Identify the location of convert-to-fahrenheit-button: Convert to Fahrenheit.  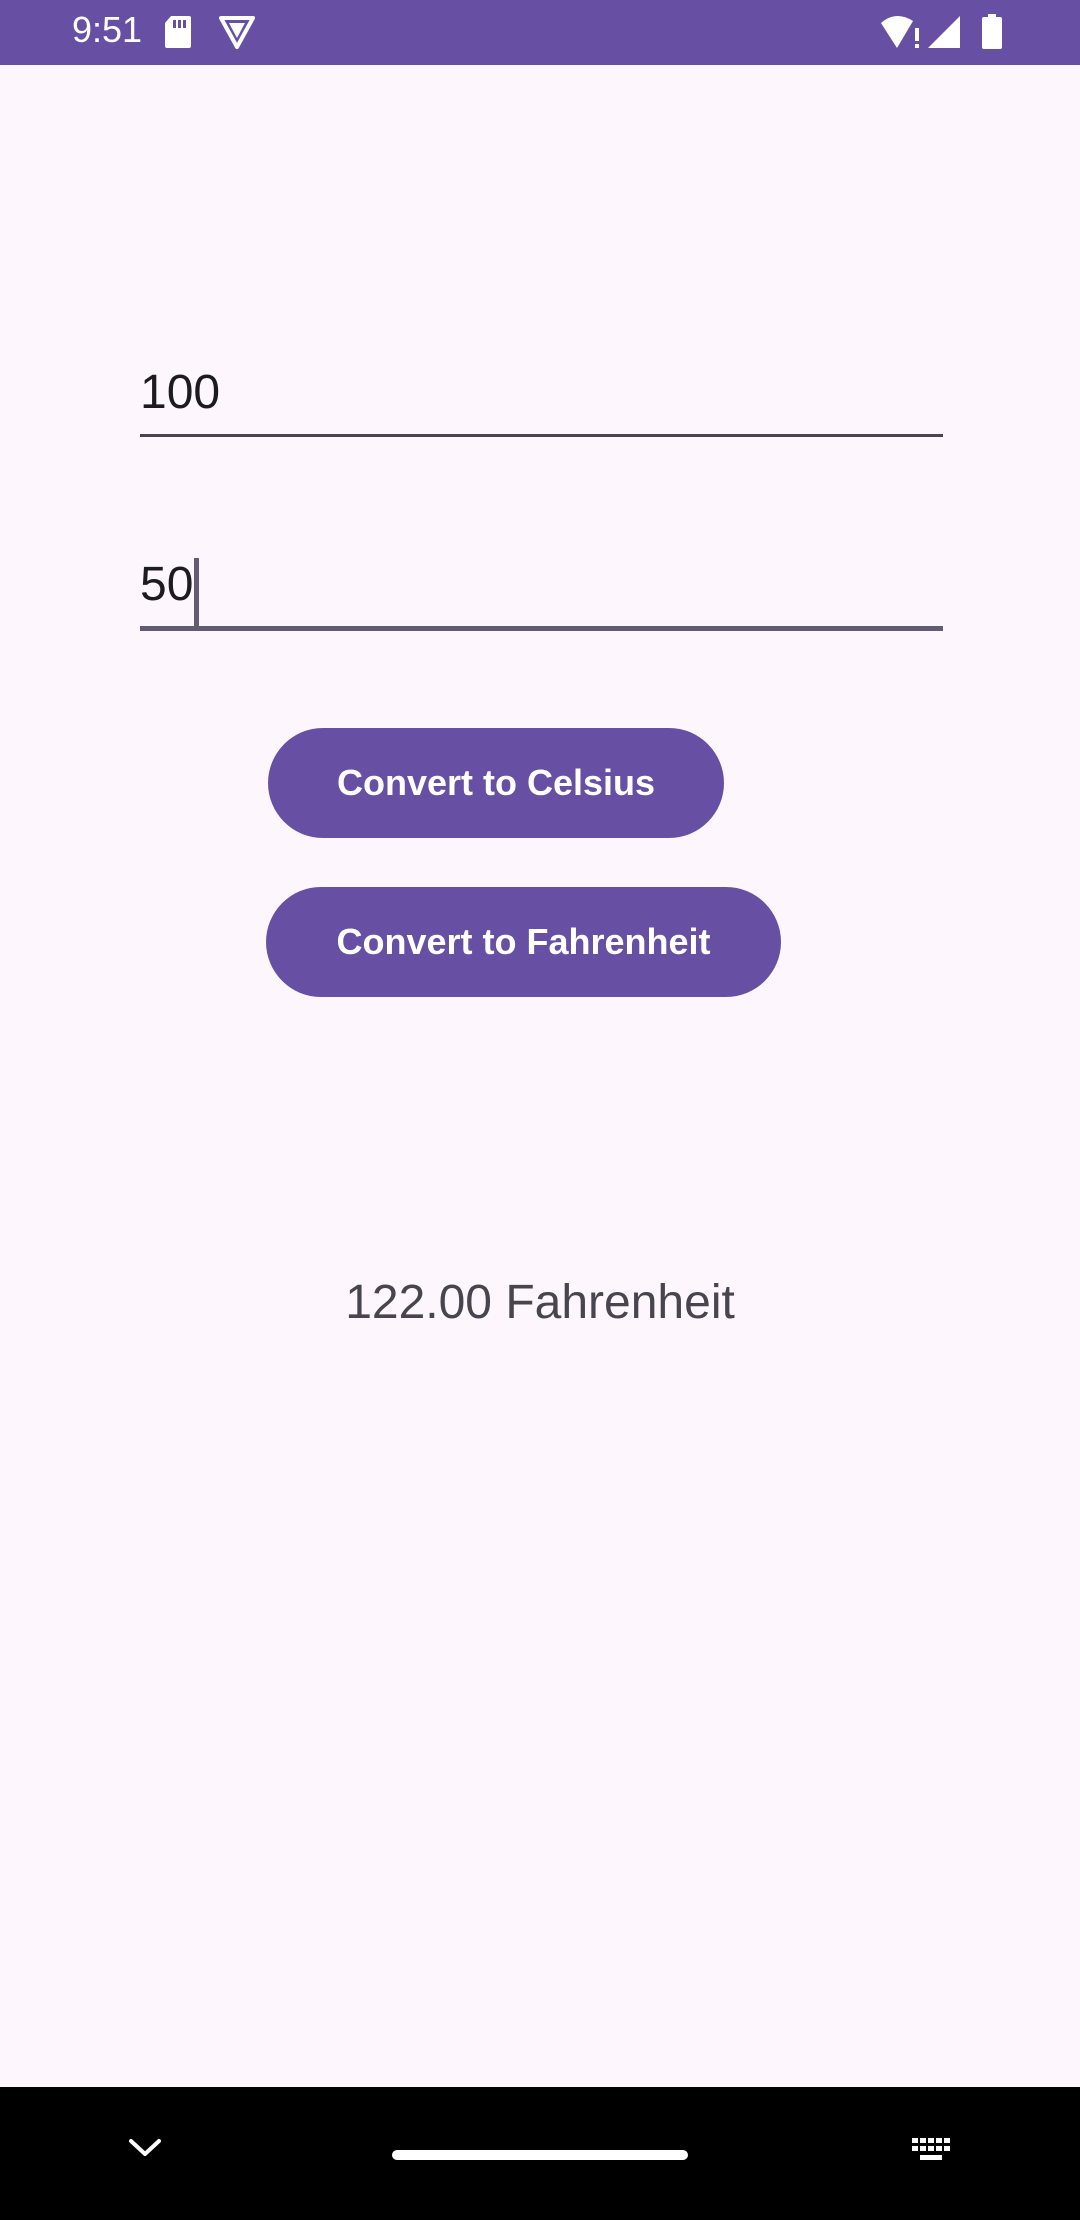
(523, 942).